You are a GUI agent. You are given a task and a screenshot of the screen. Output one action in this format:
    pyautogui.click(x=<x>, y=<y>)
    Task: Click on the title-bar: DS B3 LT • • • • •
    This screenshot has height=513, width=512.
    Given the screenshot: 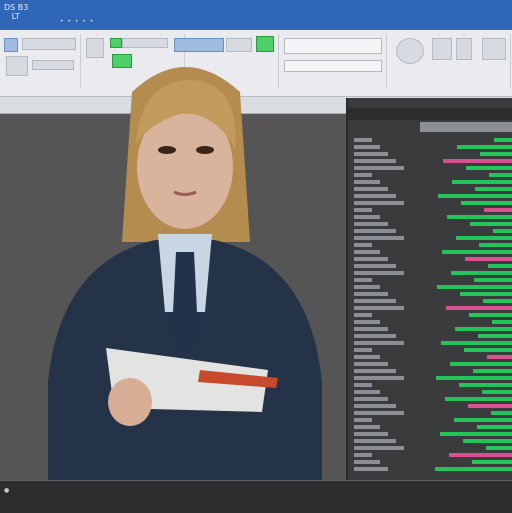 What is the action you would take?
    pyautogui.click(x=256, y=15)
    